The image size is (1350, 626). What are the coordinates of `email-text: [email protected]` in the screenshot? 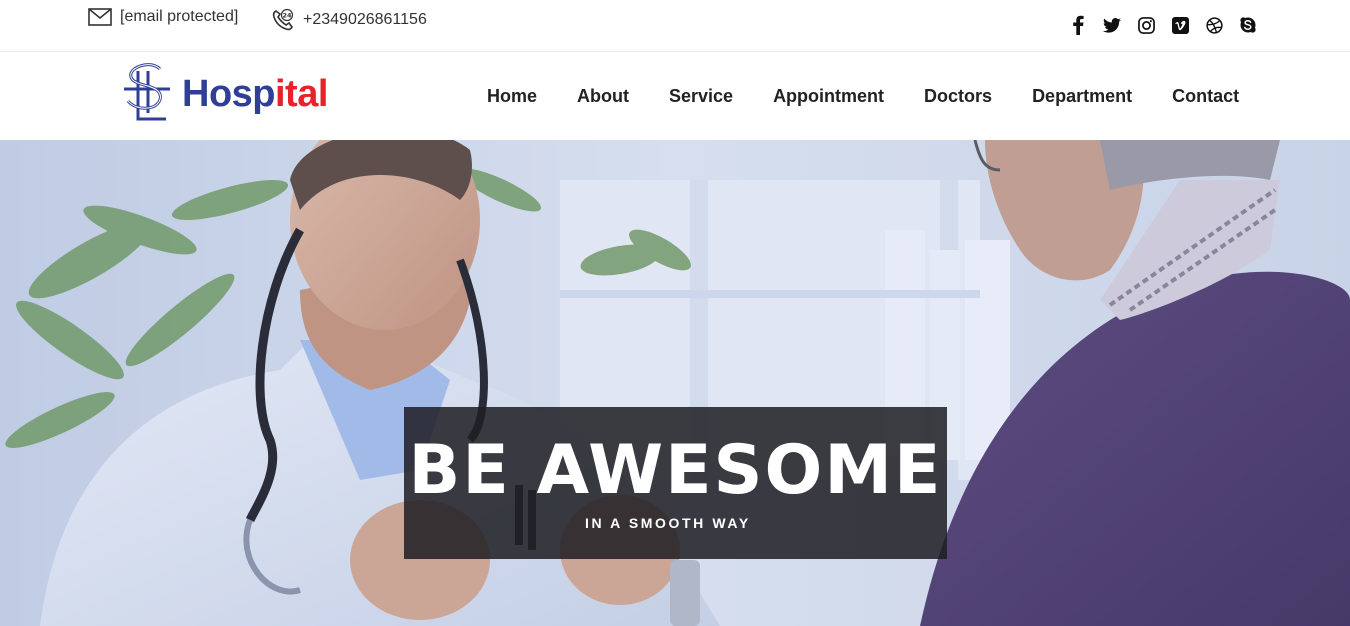 It's located at (179, 17).